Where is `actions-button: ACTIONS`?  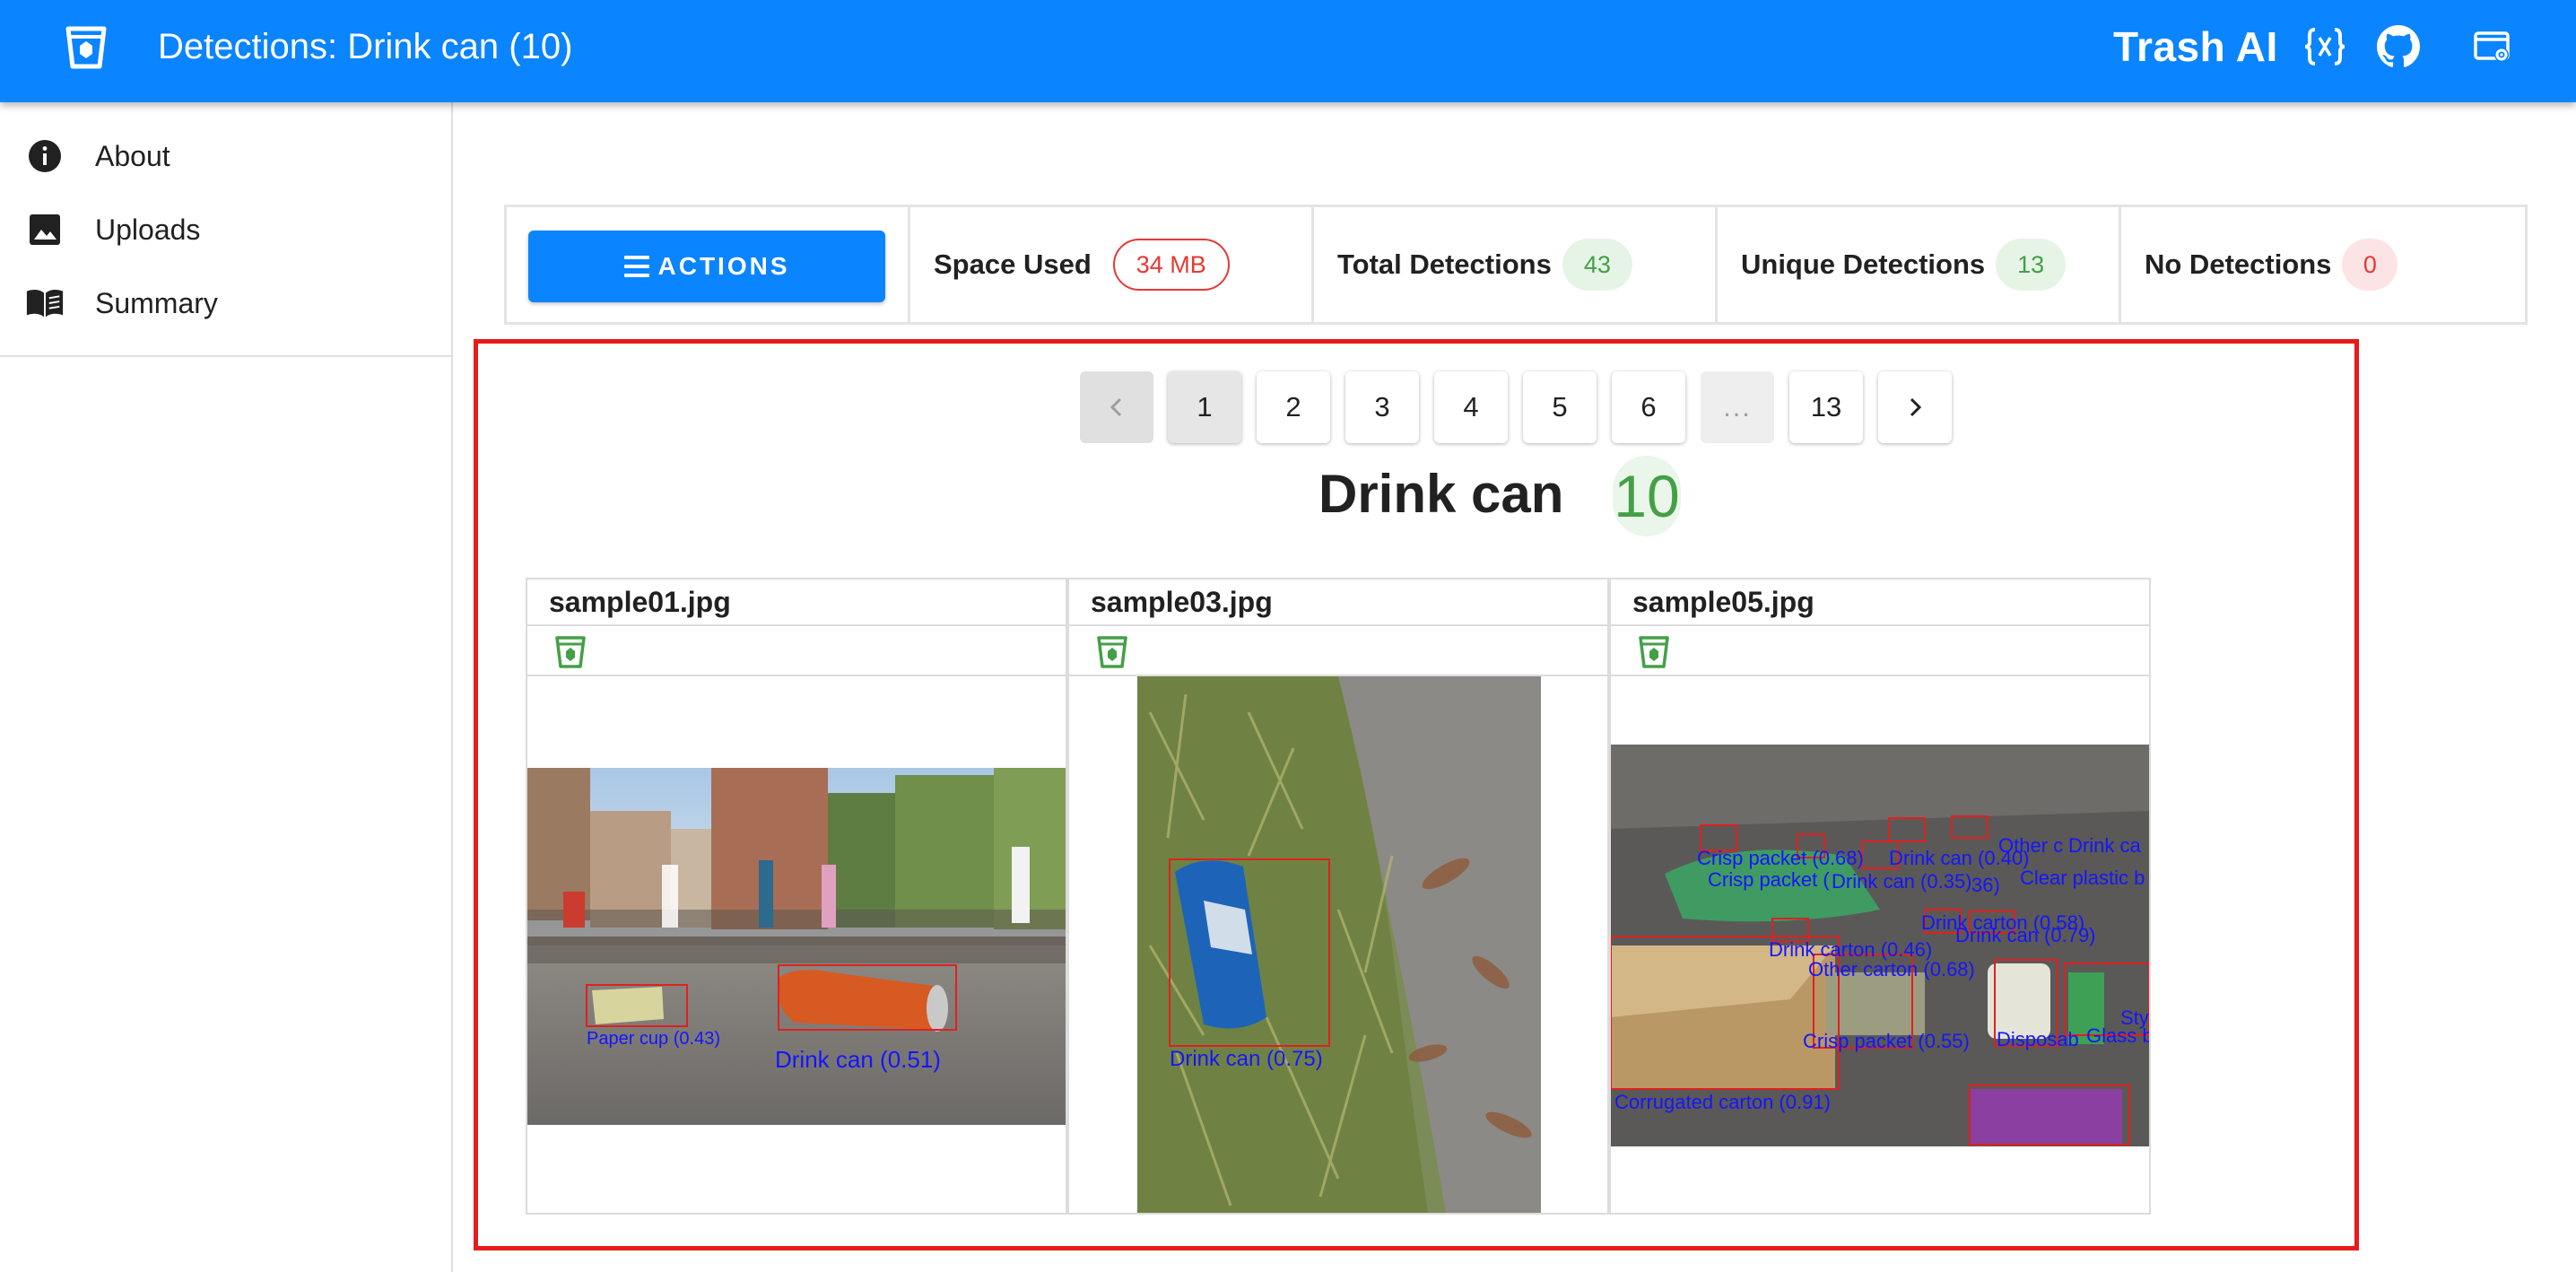
actions-button: ACTIONS is located at coordinates (706, 266).